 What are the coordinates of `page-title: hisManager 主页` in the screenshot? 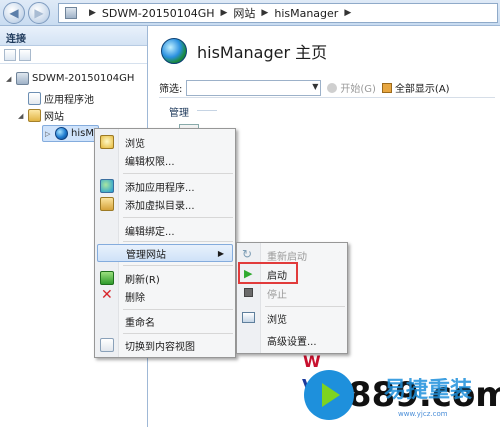 It's located at (262, 52).